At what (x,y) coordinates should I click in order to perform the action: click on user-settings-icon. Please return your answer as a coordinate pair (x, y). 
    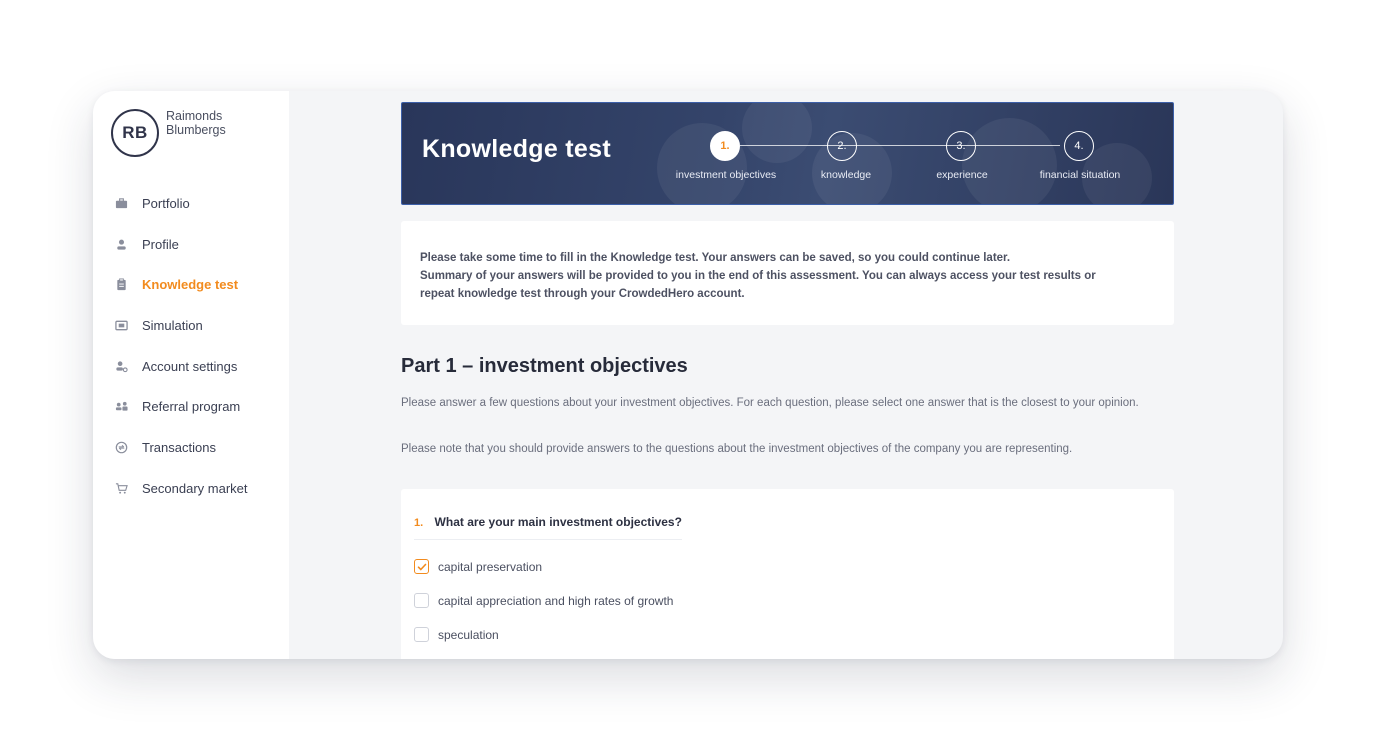
    Looking at the image, I should click on (121, 366).